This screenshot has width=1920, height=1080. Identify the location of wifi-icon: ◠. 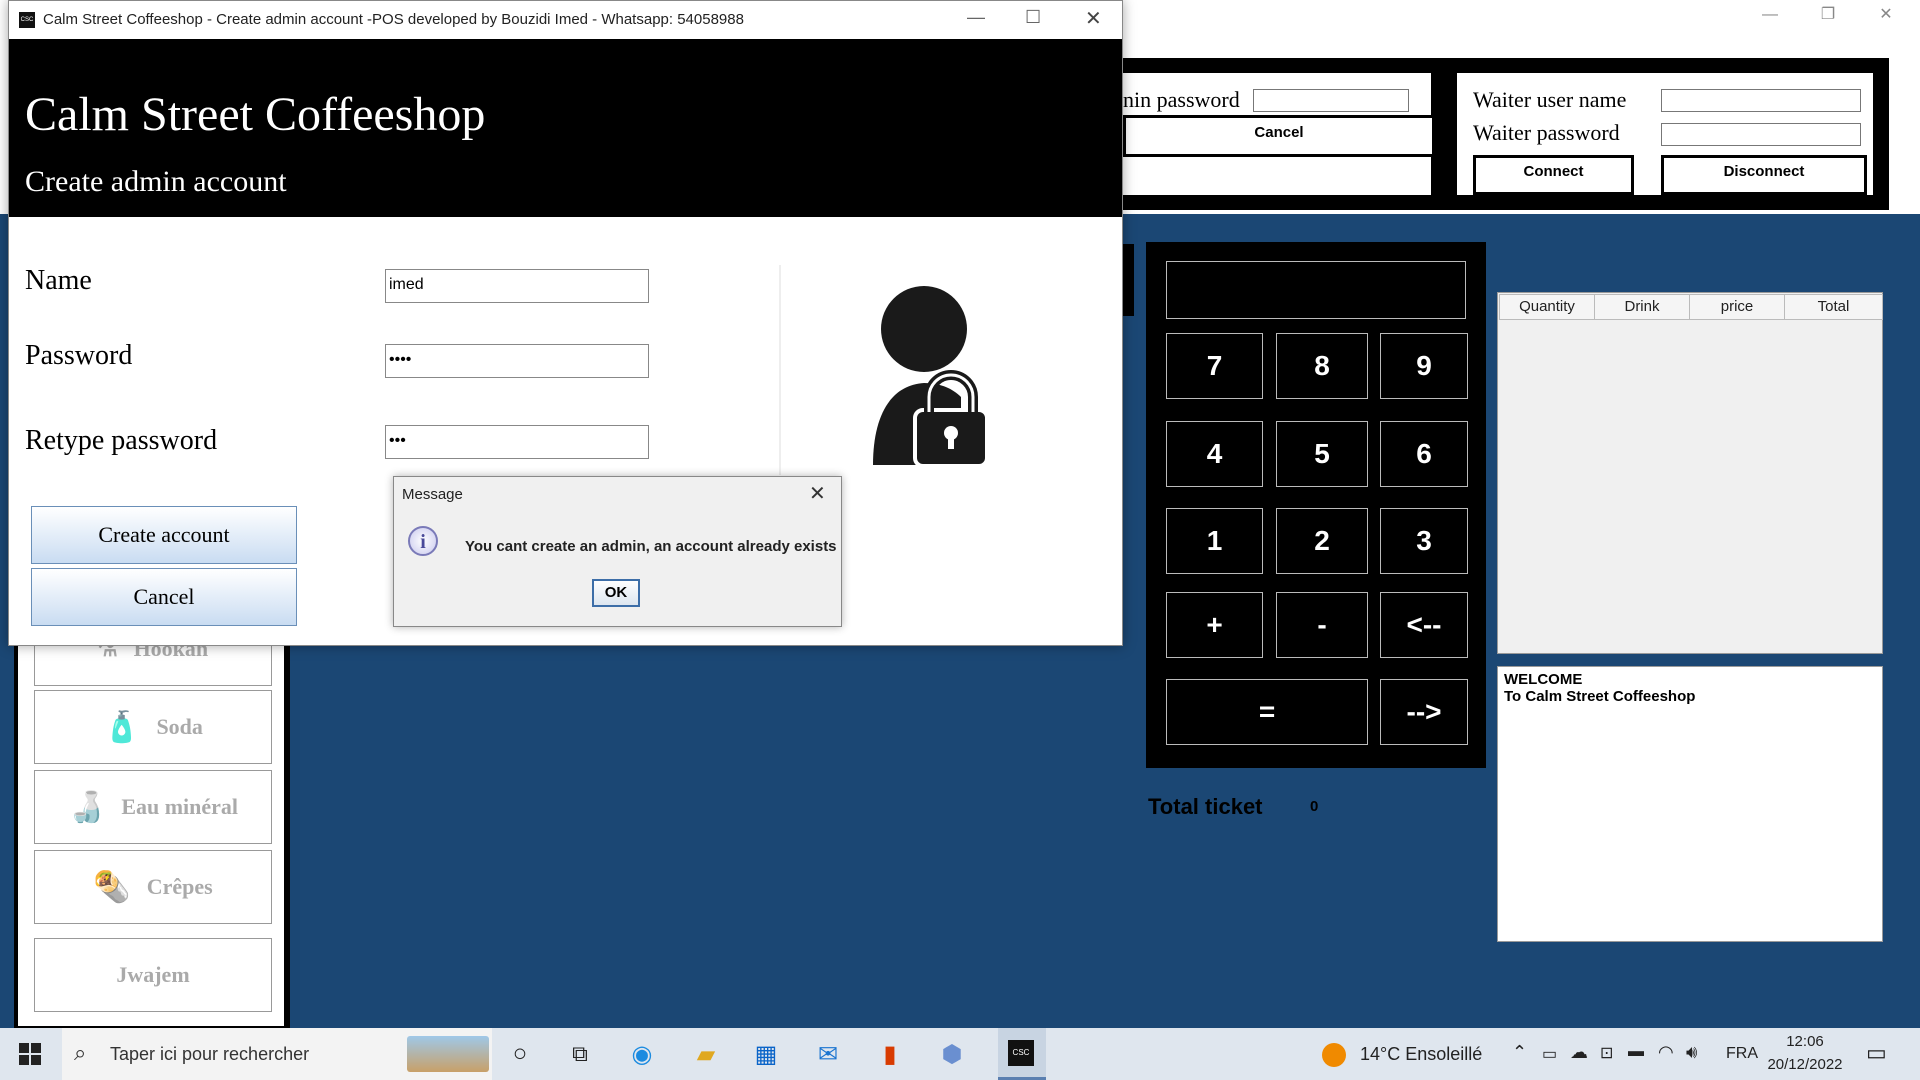
(1666, 1052).